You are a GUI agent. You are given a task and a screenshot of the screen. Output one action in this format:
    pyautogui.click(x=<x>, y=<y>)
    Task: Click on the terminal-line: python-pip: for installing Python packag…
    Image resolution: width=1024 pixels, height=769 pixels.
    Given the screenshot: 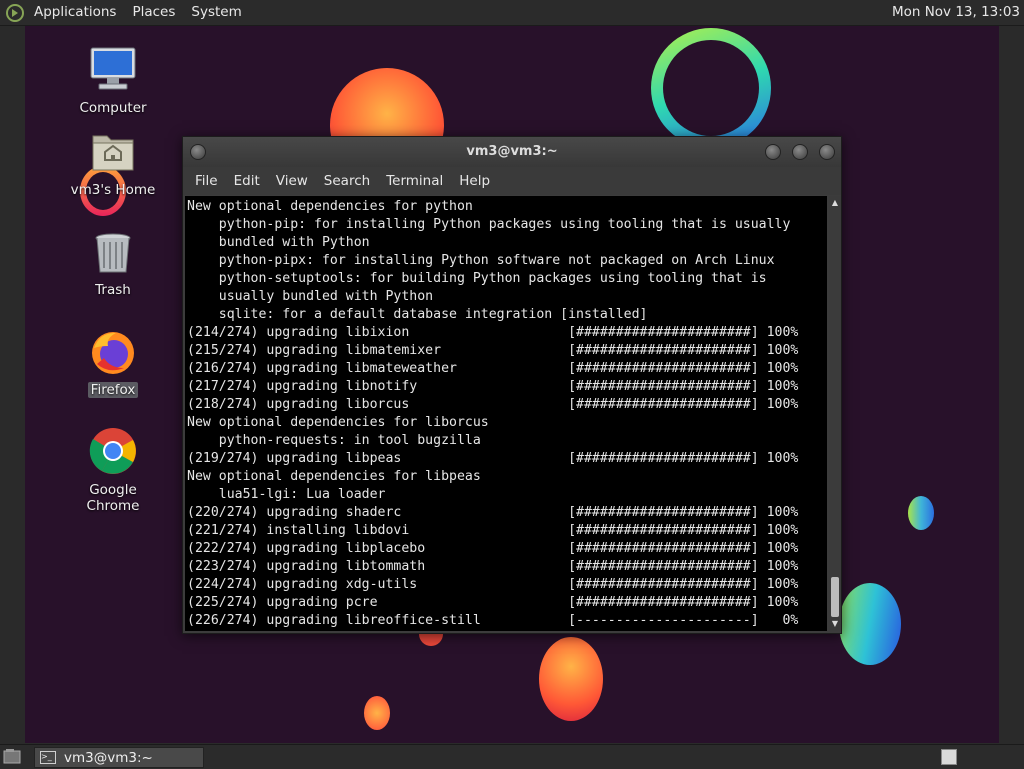 What is the action you would take?
    pyautogui.click(x=489, y=224)
    